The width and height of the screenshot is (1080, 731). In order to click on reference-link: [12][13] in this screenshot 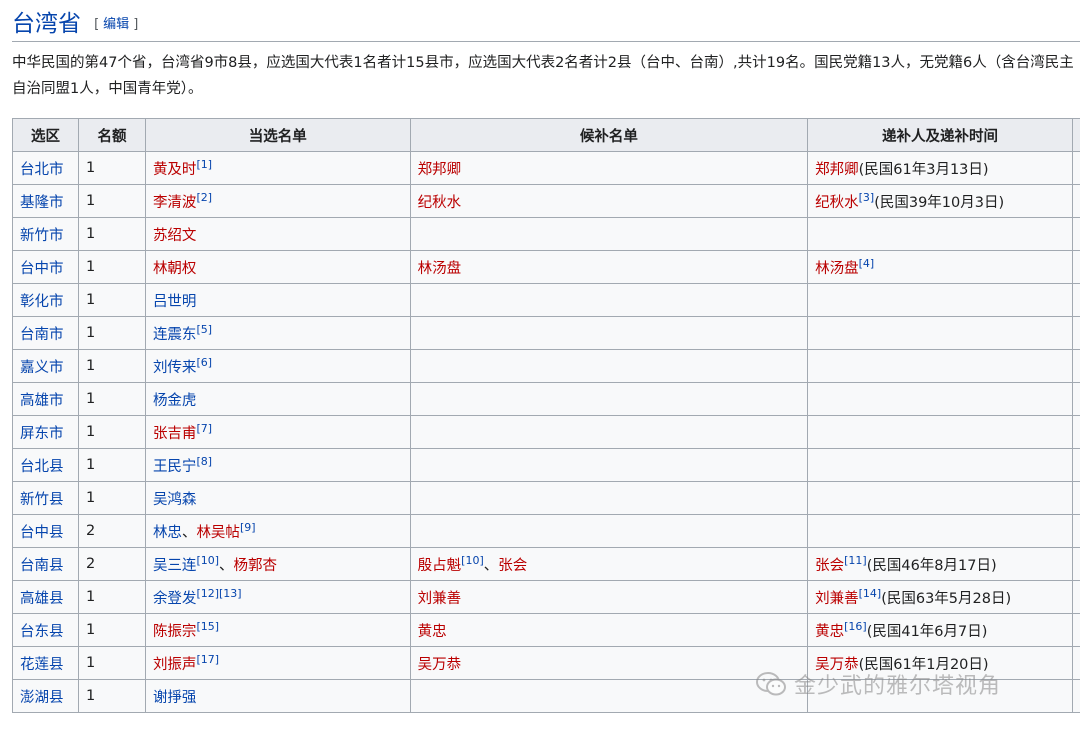, I will do `click(218, 593)`.